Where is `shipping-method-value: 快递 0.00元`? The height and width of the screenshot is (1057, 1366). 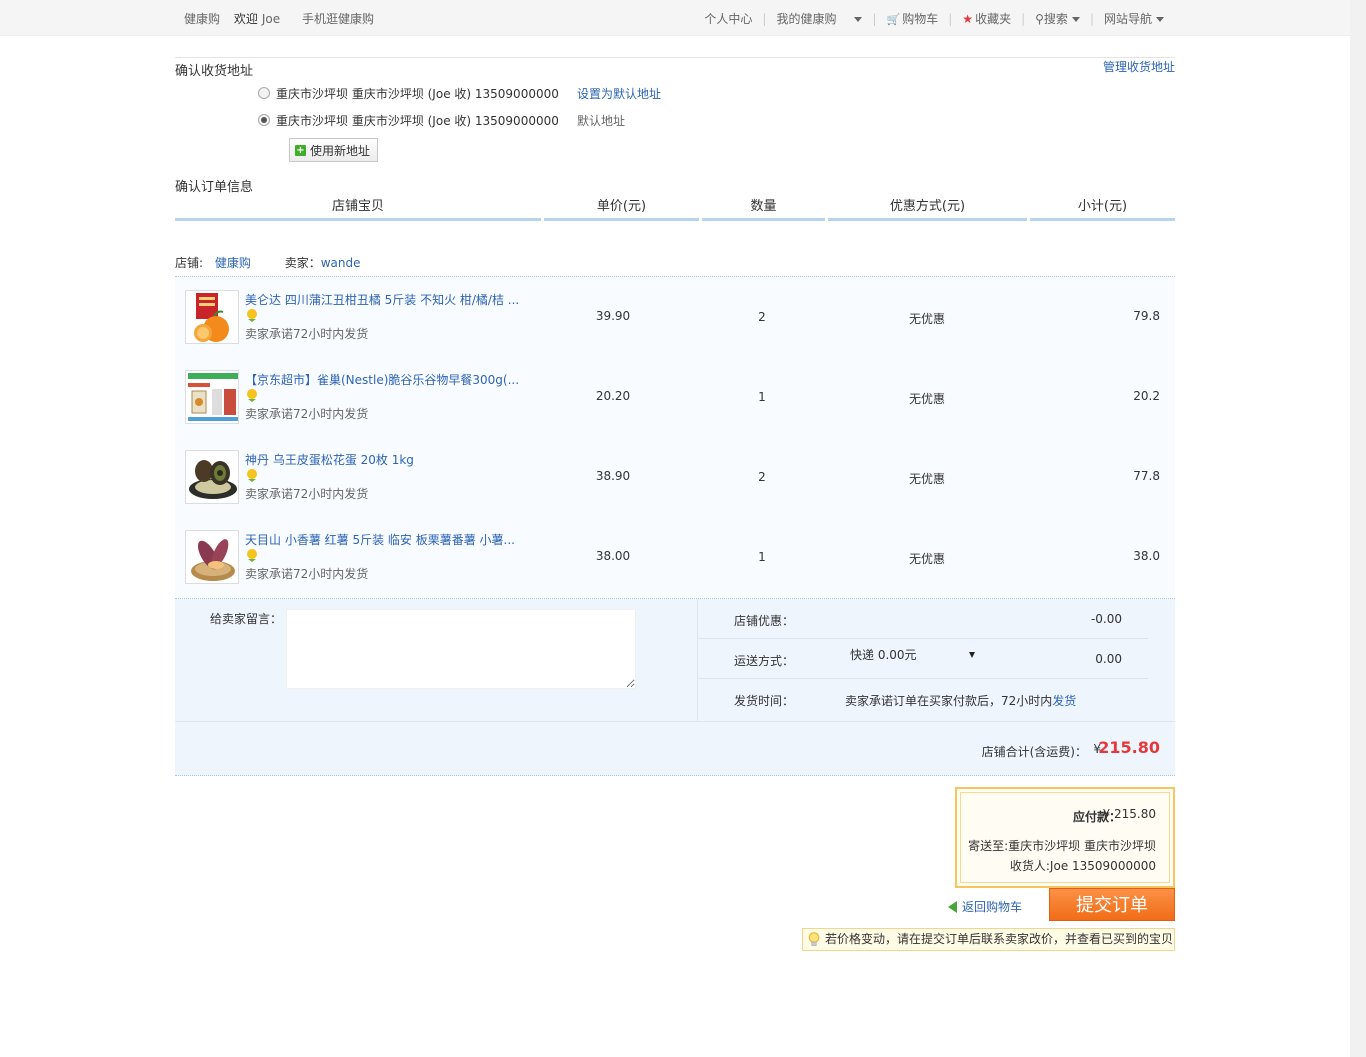 shipping-method-value: 快递 0.00元 is located at coordinates (883, 655).